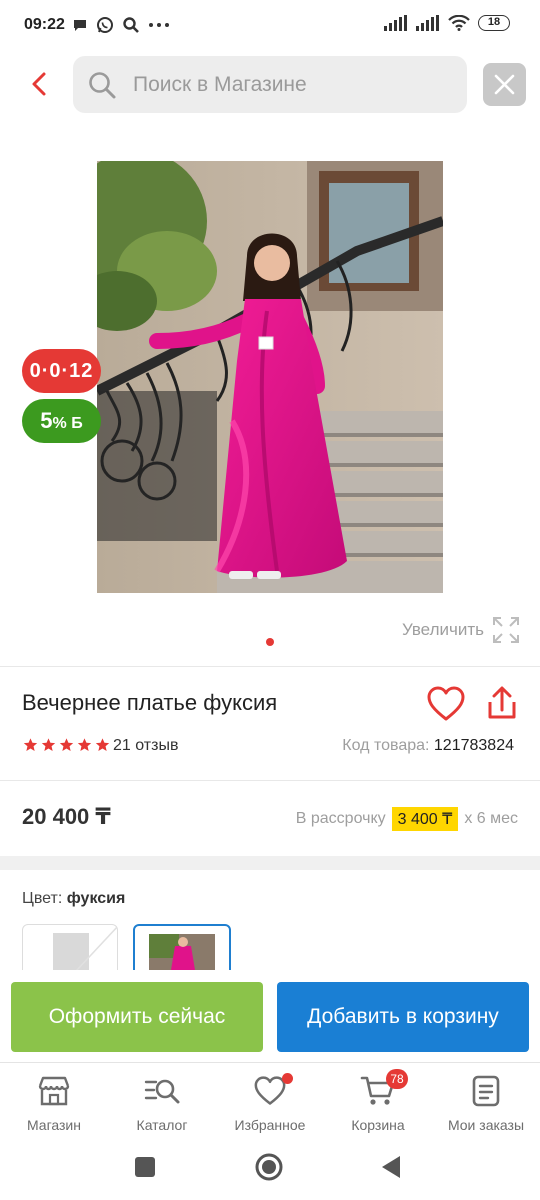 This screenshot has height=1200, width=540. I want to click on home-circle-icon, so click(269, 1167).